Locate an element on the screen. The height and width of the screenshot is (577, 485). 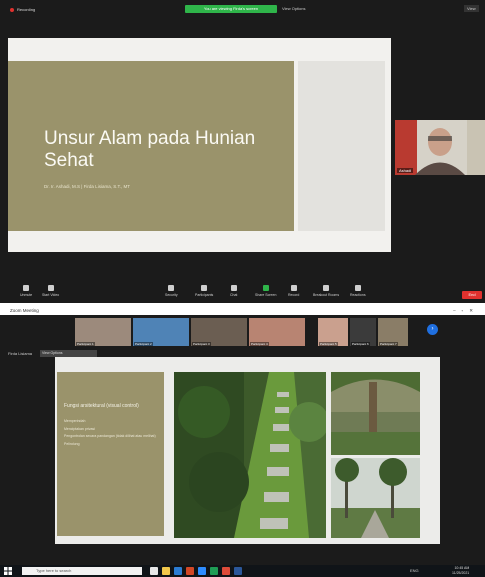
record-button: Record is located at coordinates (293, 291).